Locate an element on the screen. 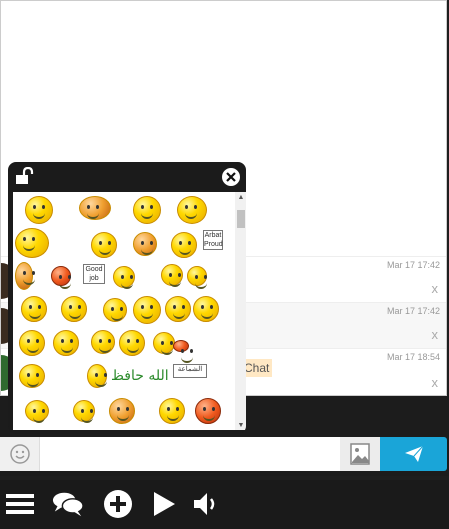 The width and height of the screenshot is (449, 529). scroll-thumb is located at coordinates (241, 219).